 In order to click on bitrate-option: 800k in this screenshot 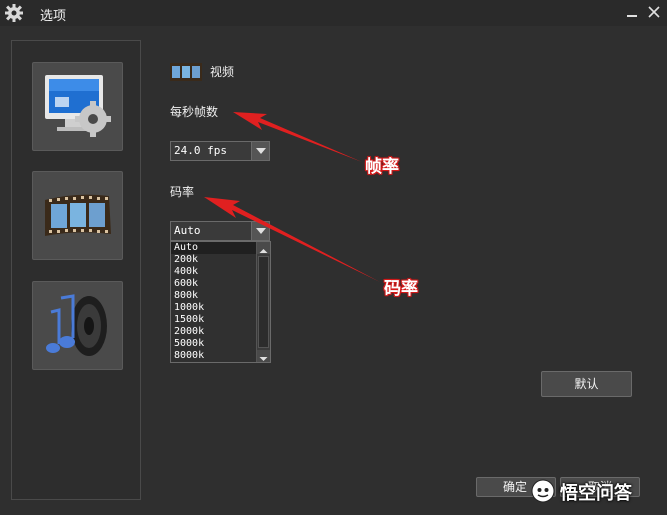, I will do `click(214, 296)`.